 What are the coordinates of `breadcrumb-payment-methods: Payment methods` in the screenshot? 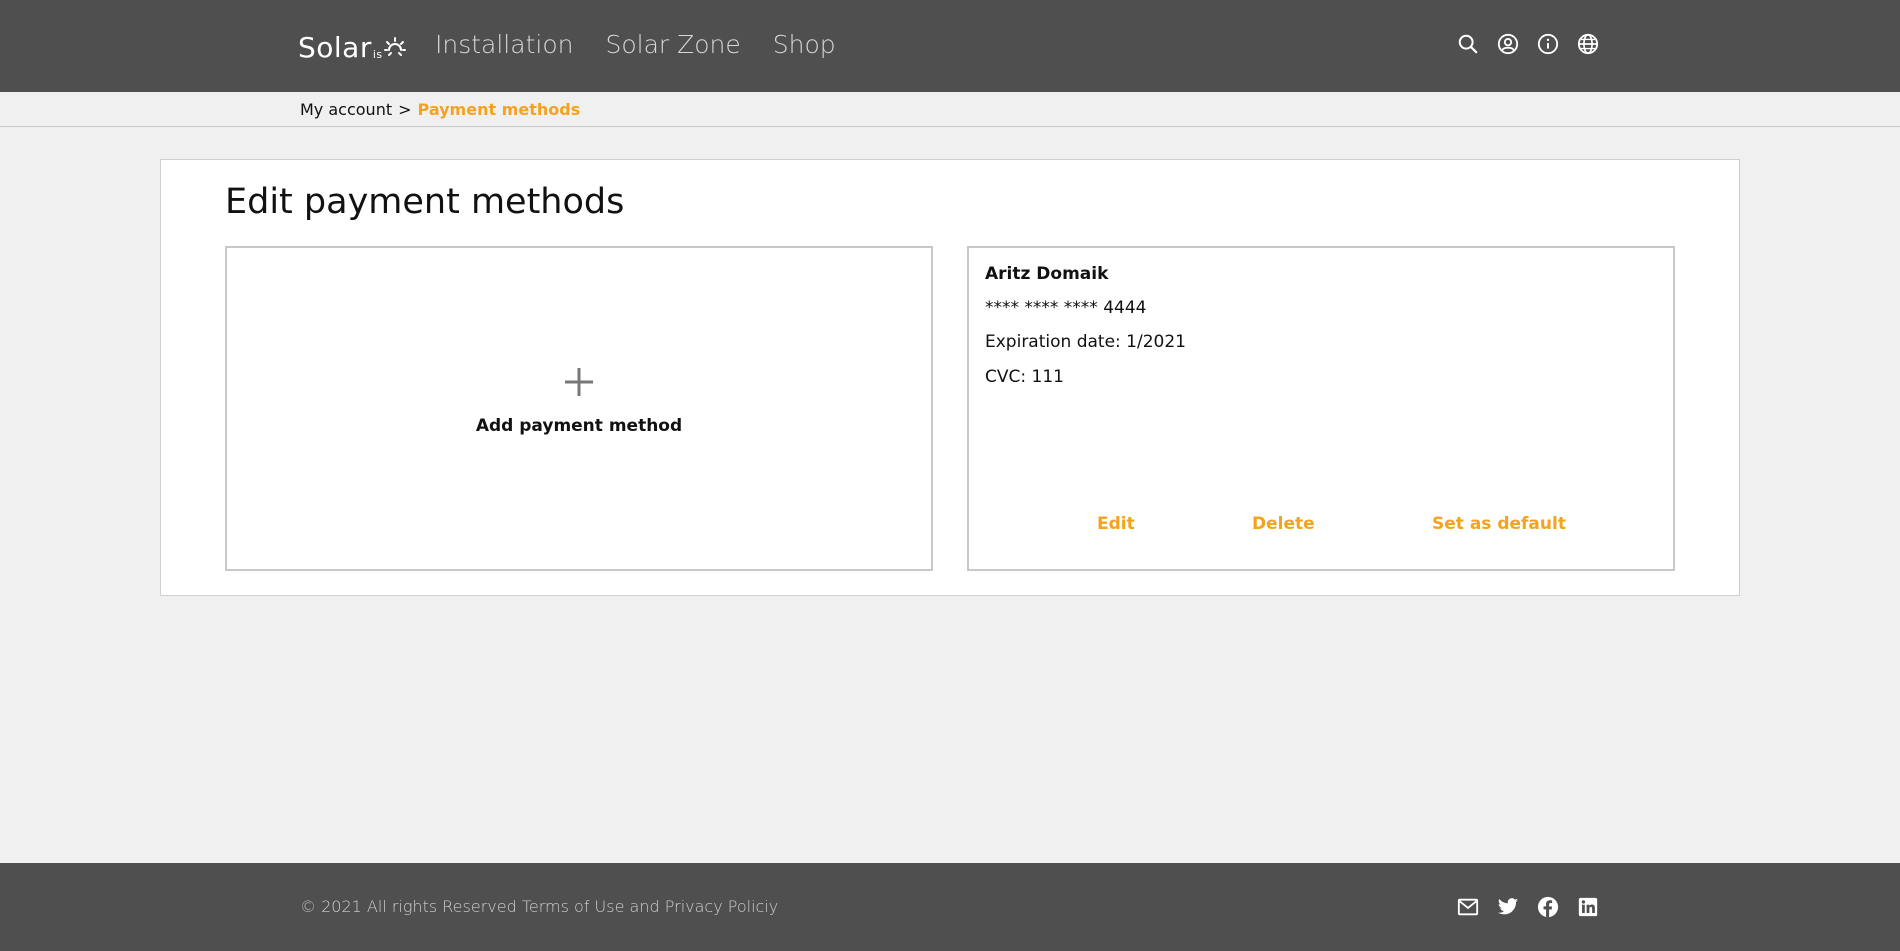 It's located at (499, 109).